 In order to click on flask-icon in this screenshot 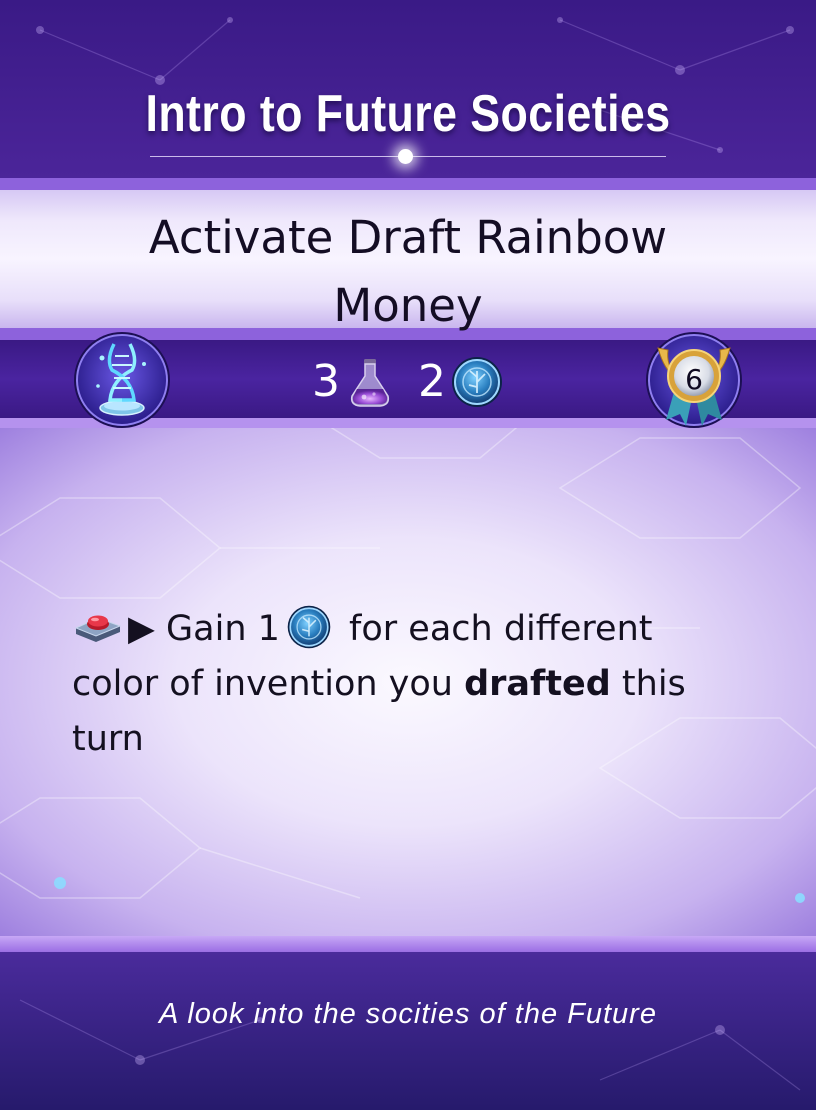, I will do `click(370, 383)`.